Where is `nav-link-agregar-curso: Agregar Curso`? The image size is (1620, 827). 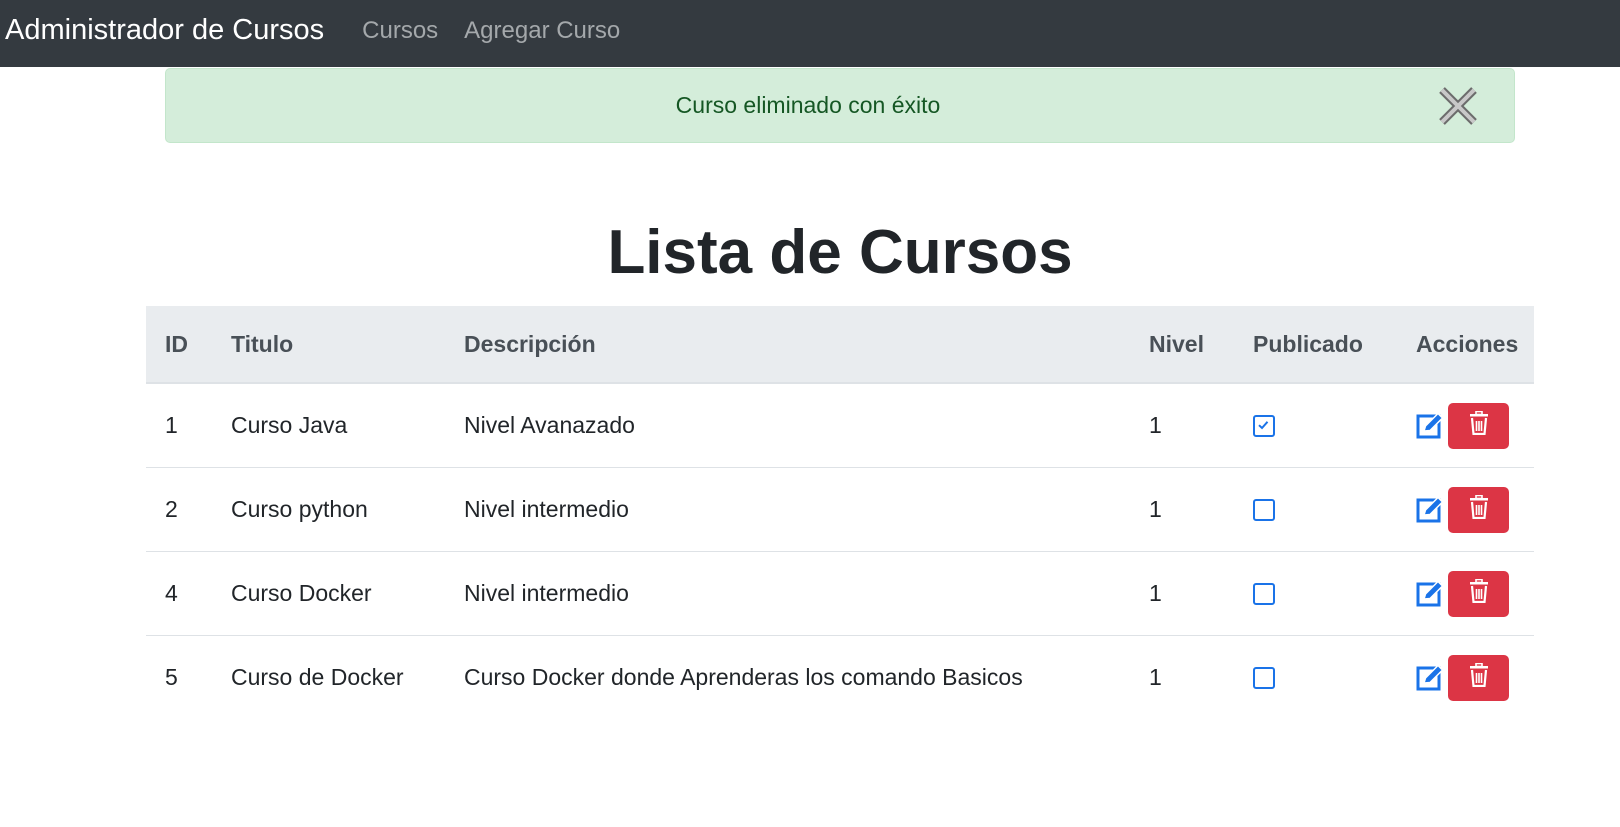
nav-link-agregar-curso: Agregar Curso is located at coordinates (542, 31).